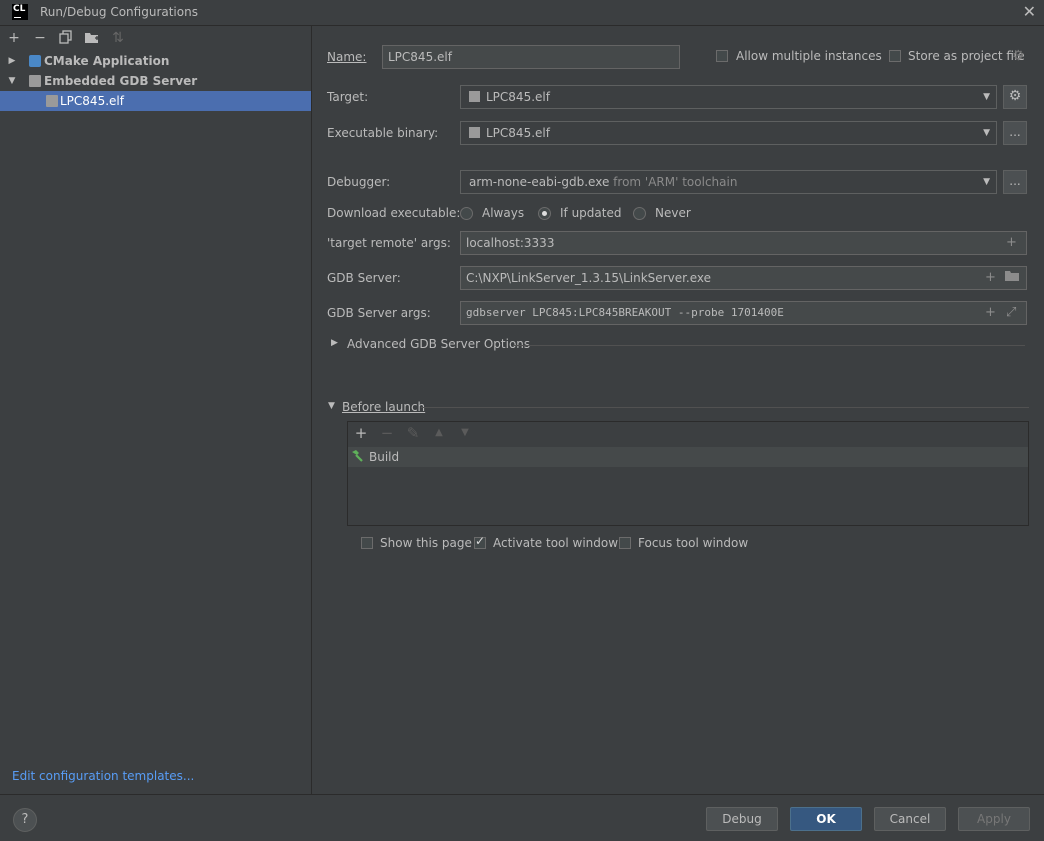  I want to click on close-icon: ✕, so click(1029, 11).